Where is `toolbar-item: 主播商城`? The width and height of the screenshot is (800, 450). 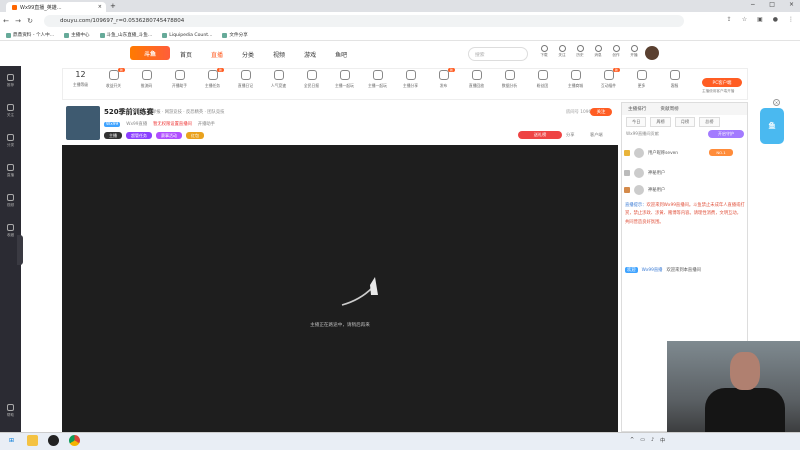 toolbar-item: 主播商城 is located at coordinates (575, 79).